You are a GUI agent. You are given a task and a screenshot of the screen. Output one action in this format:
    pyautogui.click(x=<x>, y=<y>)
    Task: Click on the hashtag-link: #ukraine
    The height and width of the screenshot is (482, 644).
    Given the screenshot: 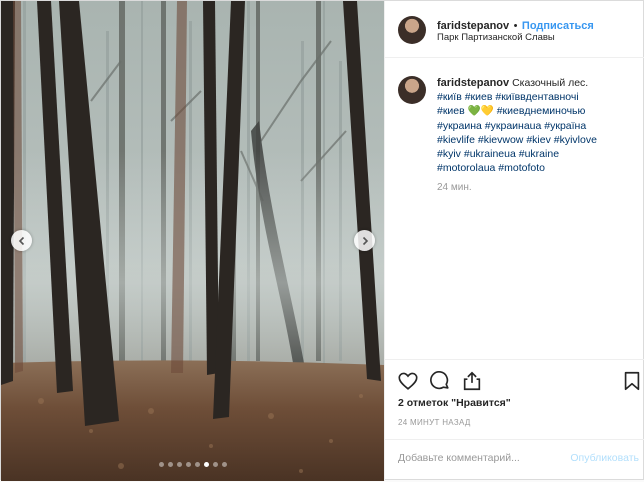 What is the action you would take?
    pyautogui.click(x=539, y=154)
    